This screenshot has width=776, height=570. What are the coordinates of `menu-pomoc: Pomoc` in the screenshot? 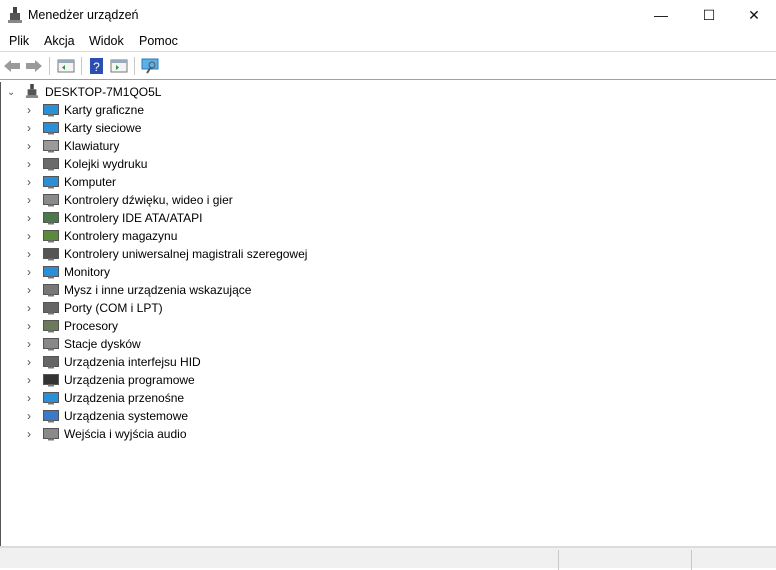 It's located at (158, 41).